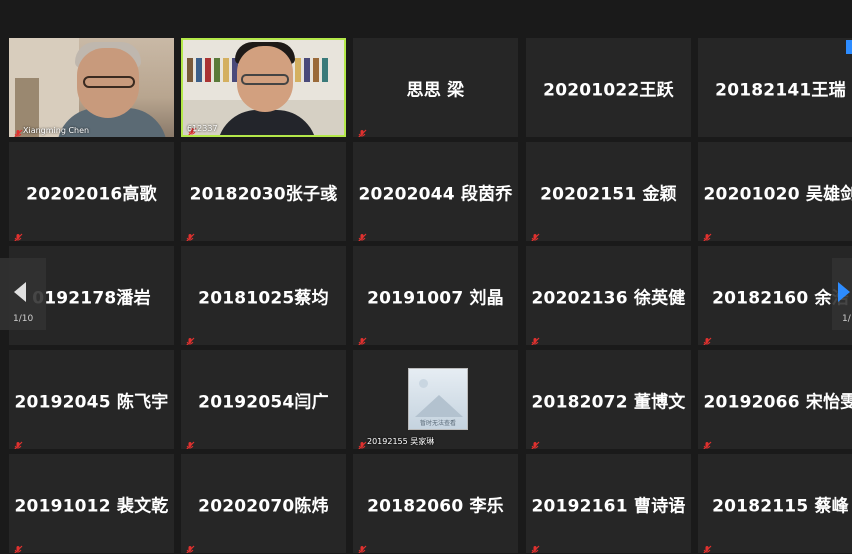  I want to click on participant-tile: 20202151 金颖, so click(608, 191).